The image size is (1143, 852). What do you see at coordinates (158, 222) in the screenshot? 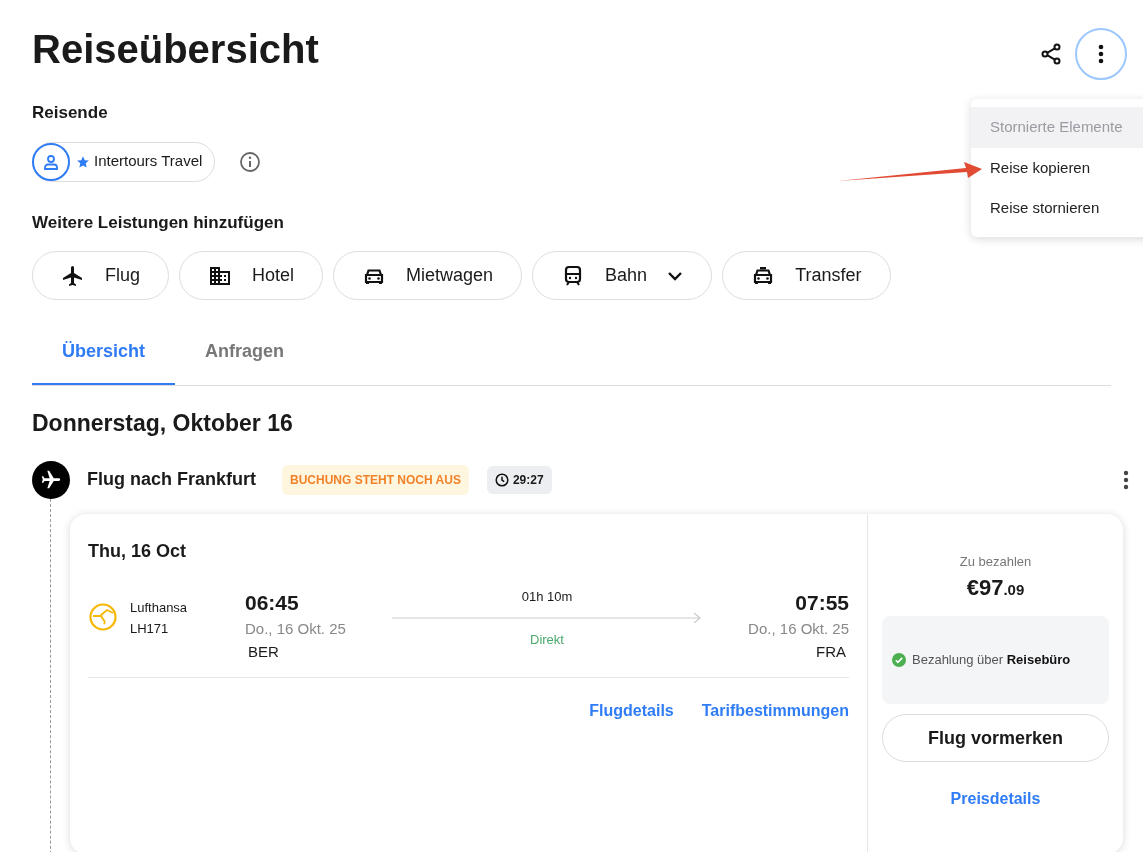
I see `section-heading: Weitere Leistungen hinzufügen` at bounding box center [158, 222].